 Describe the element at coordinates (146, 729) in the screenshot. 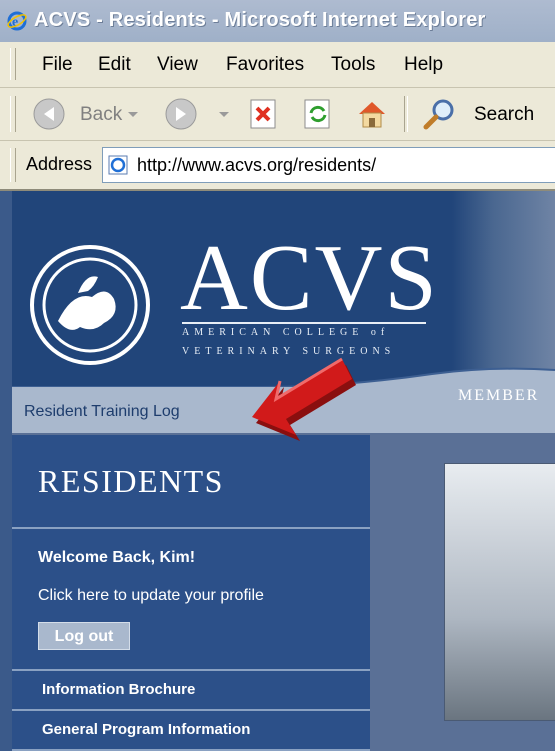

I see `sidebar-item-label: General Program Information` at that location.